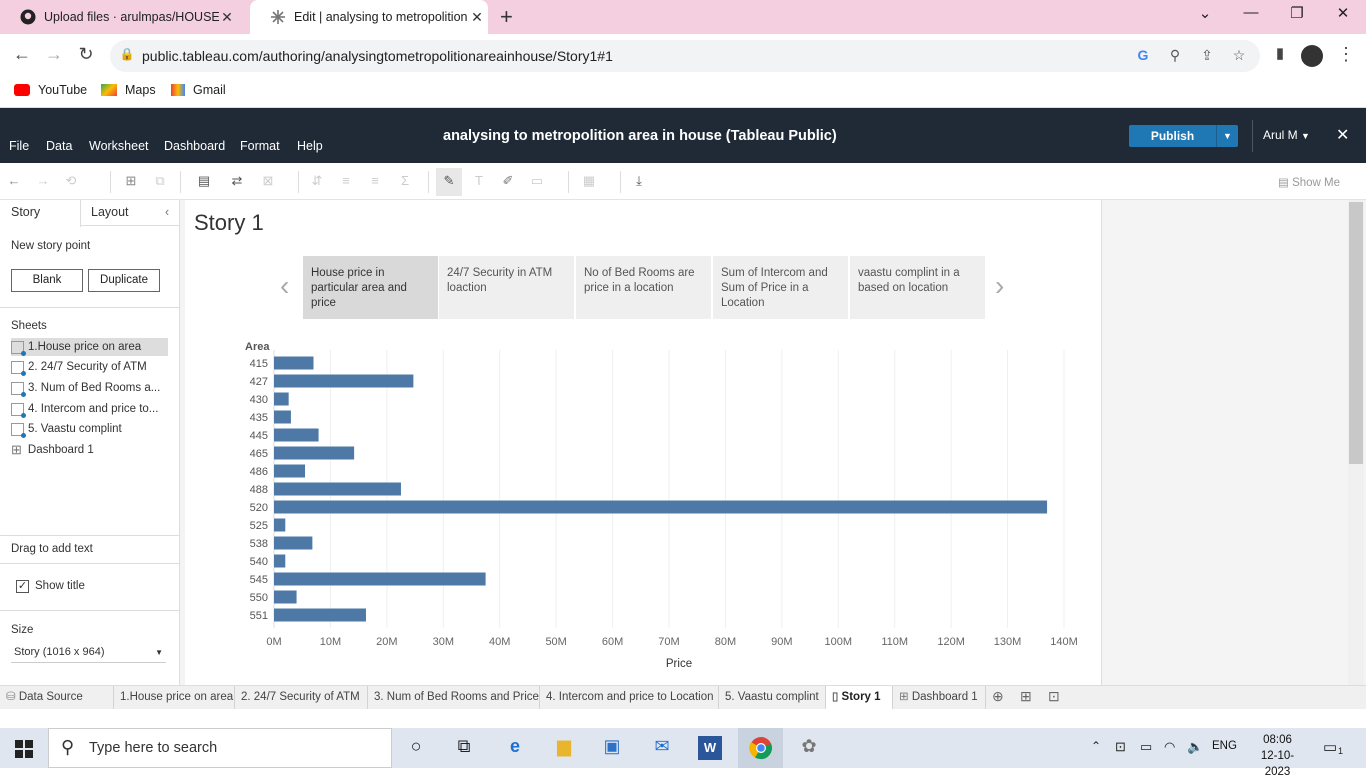  Describe the element at coordinates (612, 748) in the screenshot. I see `store-icon: ▣` at that location.